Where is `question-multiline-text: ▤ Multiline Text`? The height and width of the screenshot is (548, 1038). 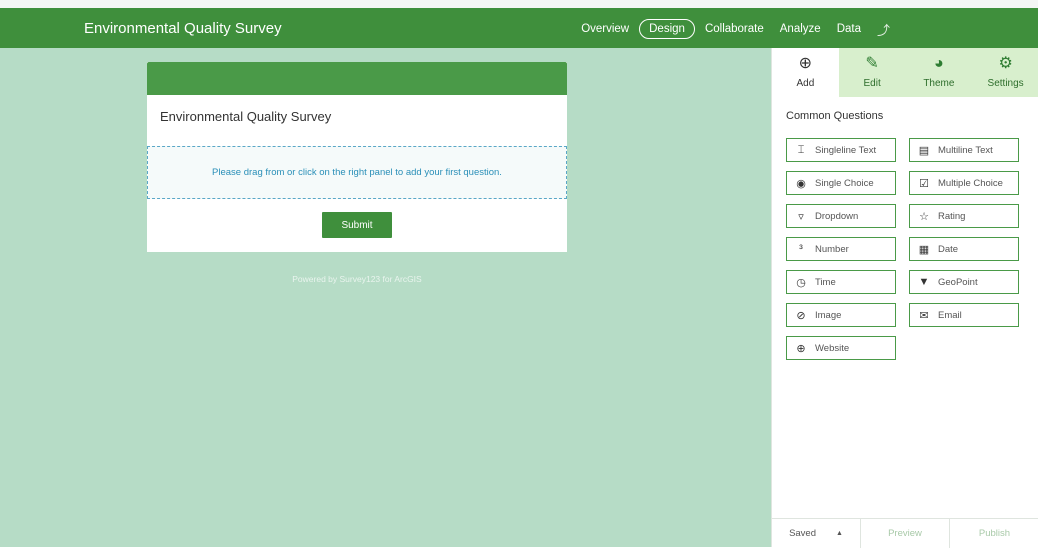
question-multiline-text: ▤ Multiline Text is located at coordinates (964, 150).